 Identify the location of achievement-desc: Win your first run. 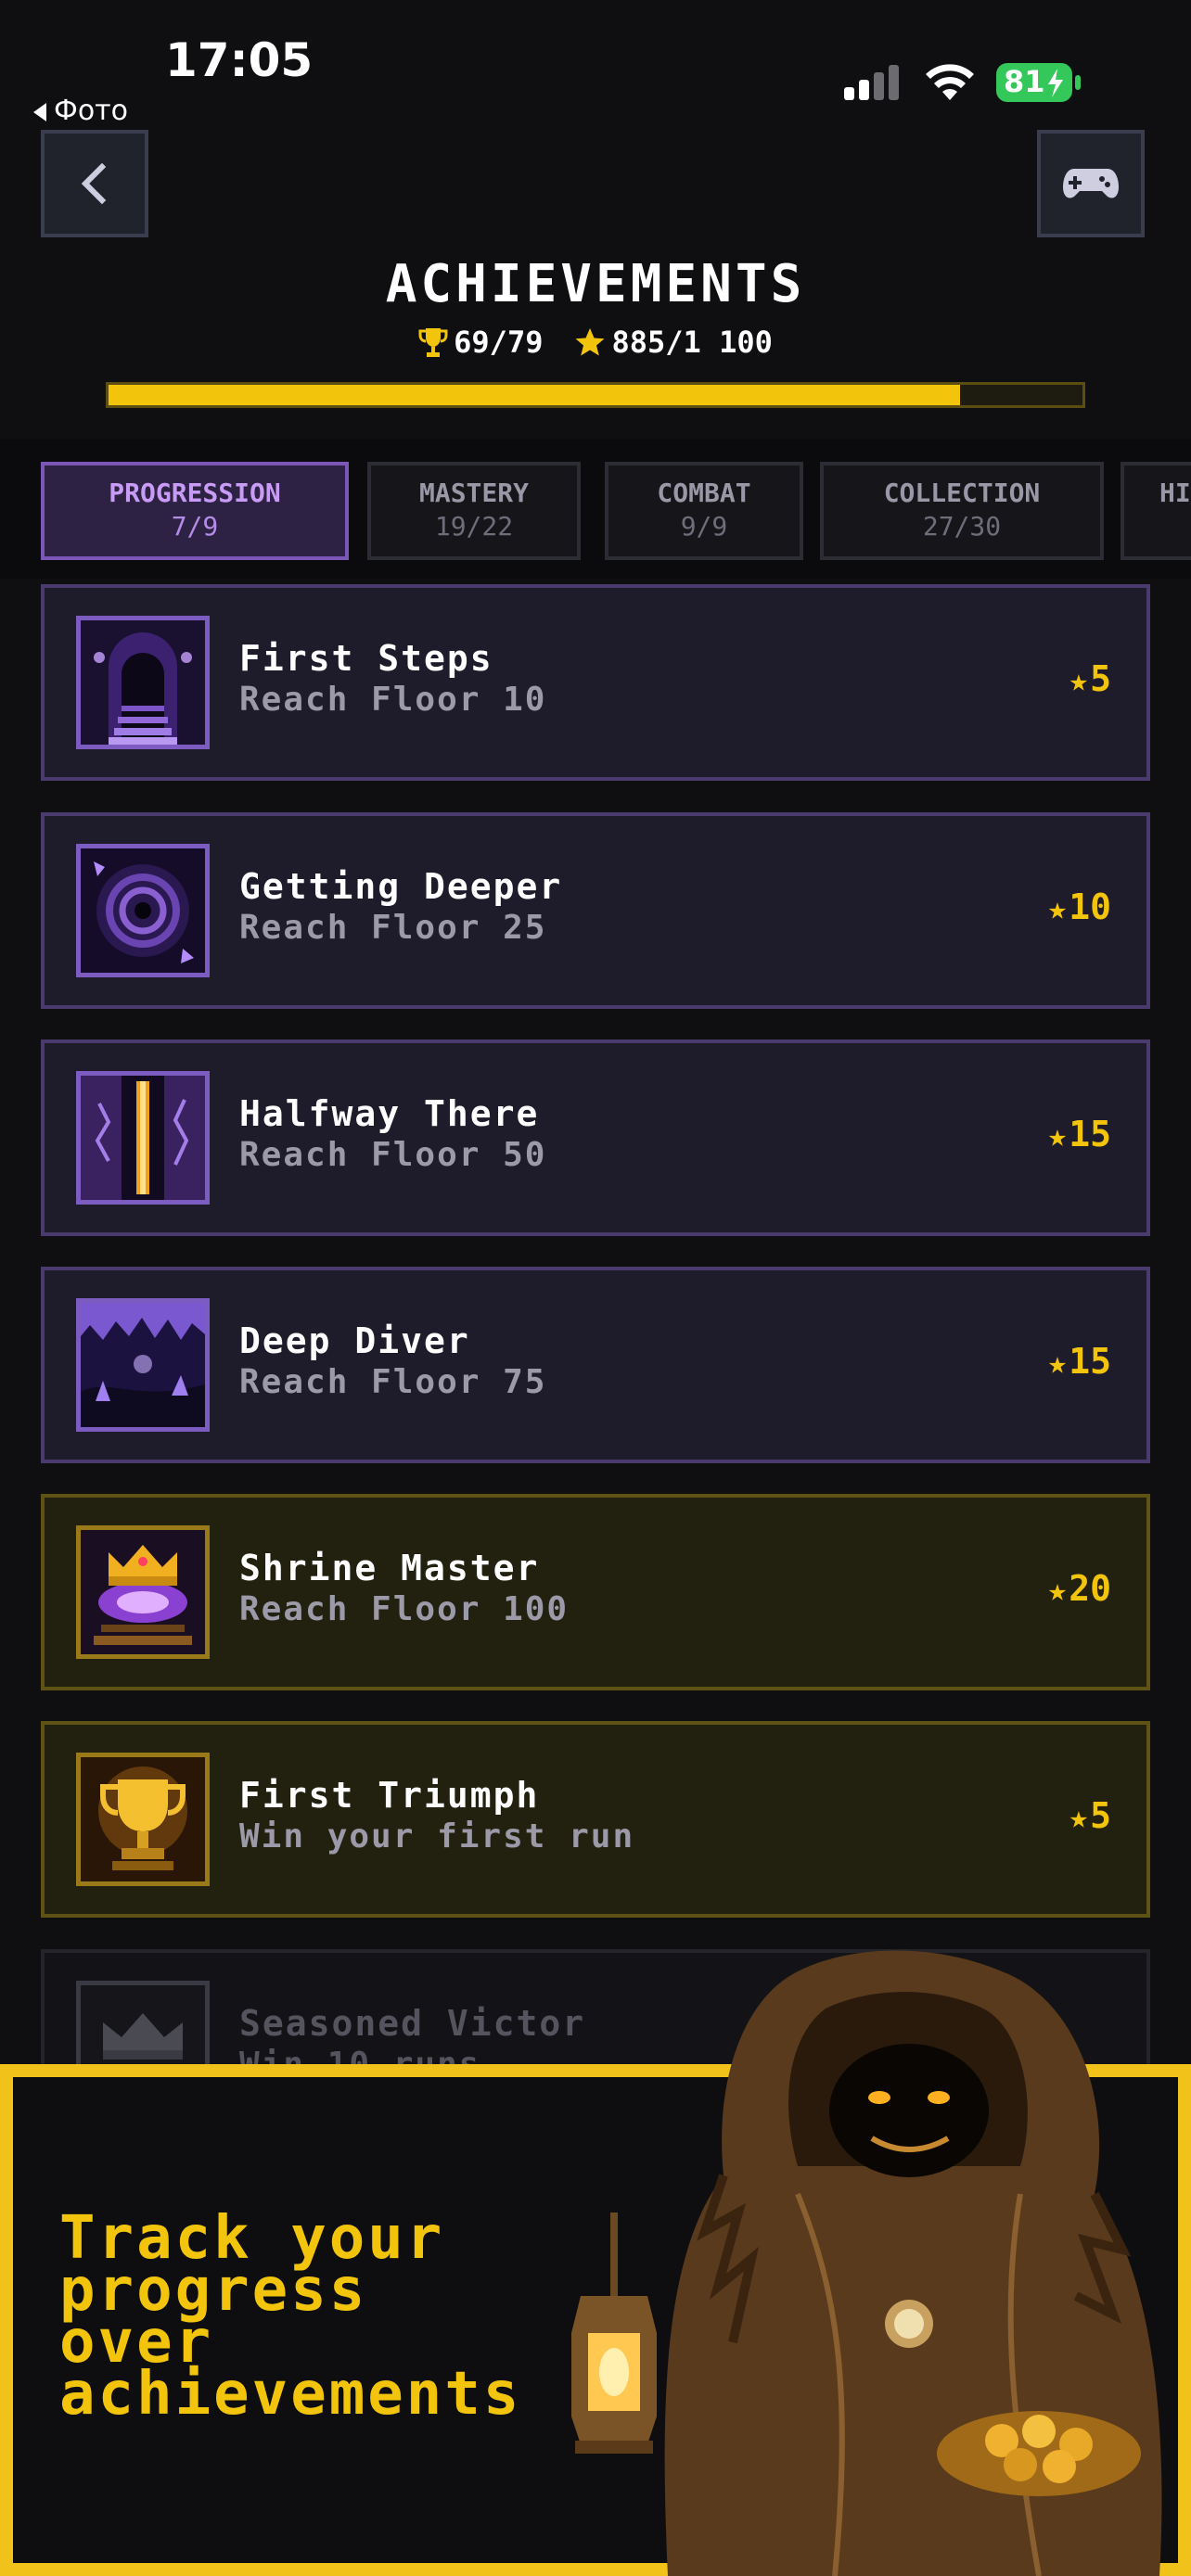
(437, 1836).